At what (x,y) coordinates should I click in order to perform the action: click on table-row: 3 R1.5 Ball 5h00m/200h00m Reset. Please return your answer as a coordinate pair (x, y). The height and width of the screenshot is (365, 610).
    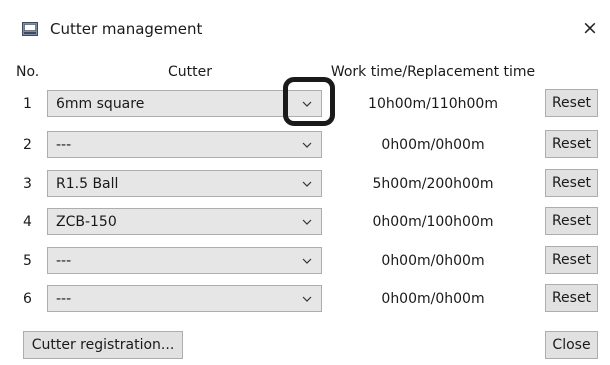
    Looking at the image, I should click on (305, 184).